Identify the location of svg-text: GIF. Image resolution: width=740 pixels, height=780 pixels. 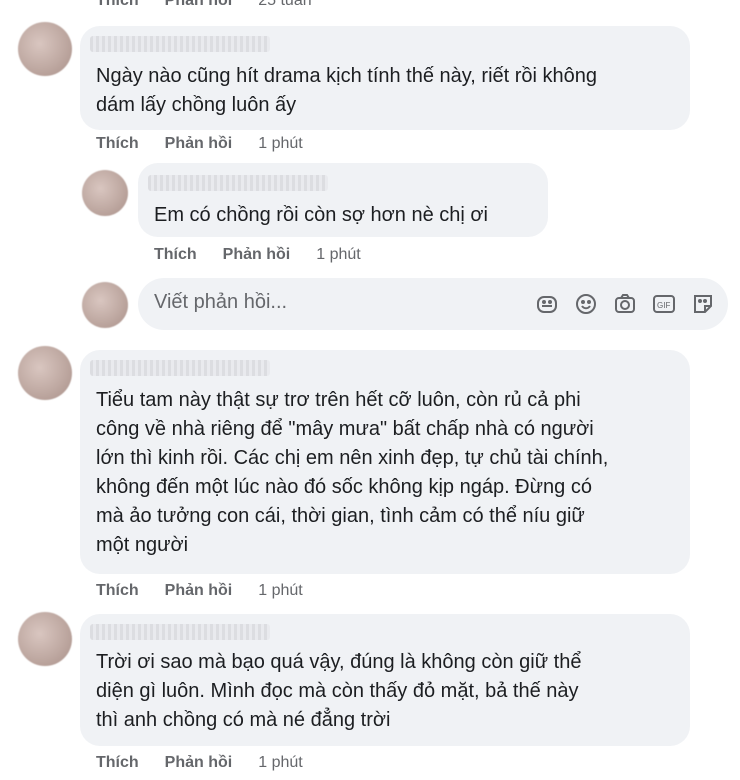
(663, 305).